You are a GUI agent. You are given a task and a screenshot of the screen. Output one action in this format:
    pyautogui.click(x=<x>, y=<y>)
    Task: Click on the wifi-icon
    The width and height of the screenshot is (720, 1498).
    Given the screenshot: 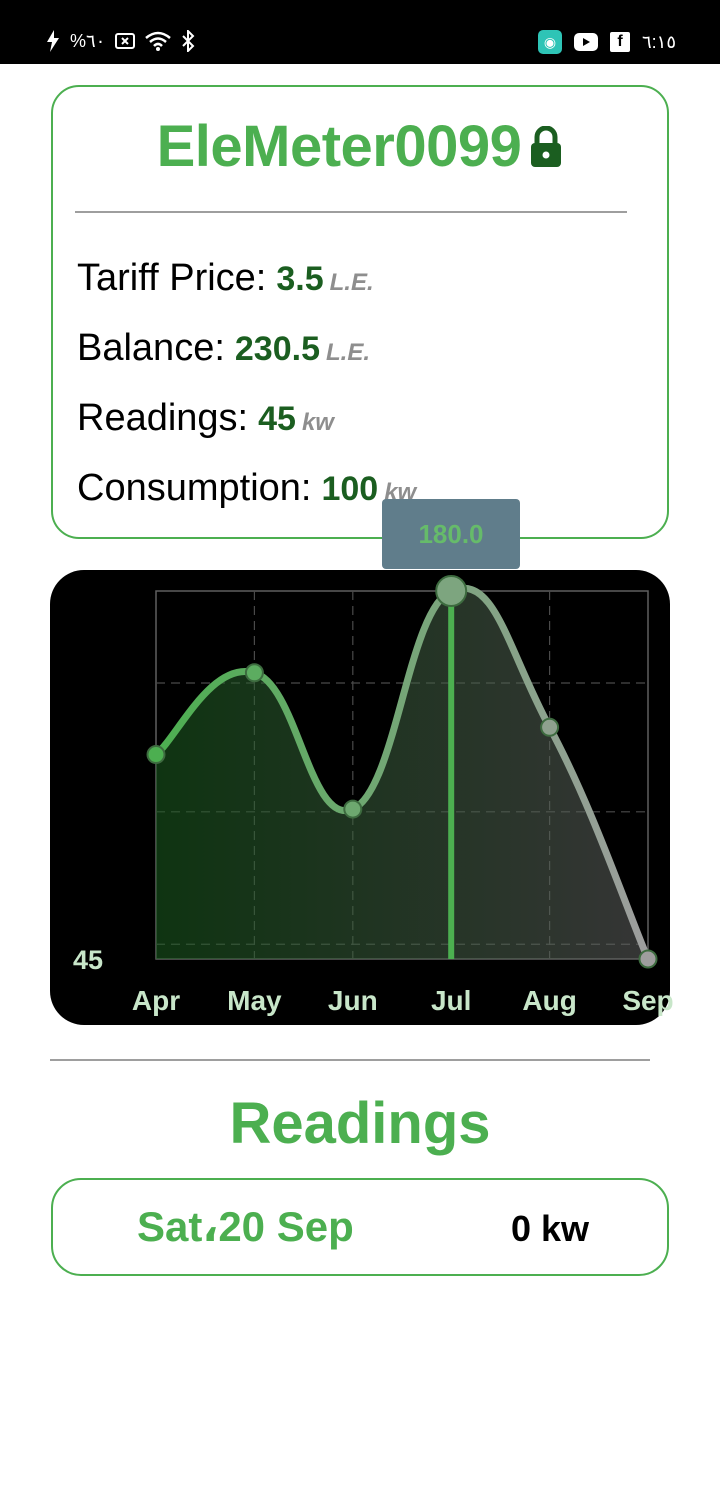 What is the action you would take?
    pyautogui.click(x=158, y=41)
    